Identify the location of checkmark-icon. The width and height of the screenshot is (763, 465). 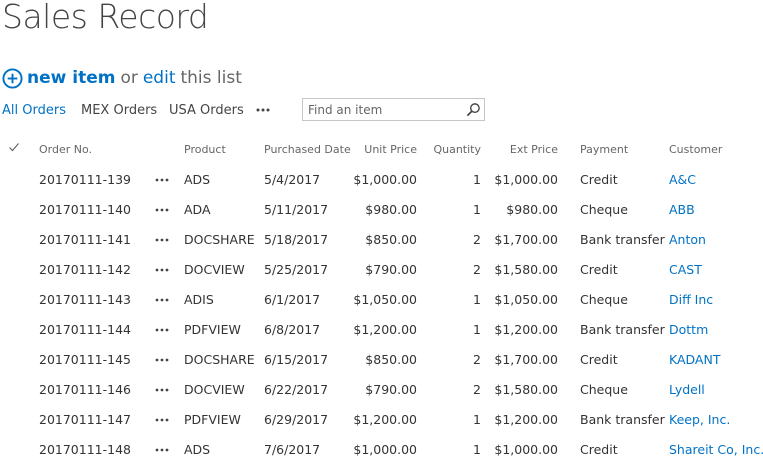
(14, 147).